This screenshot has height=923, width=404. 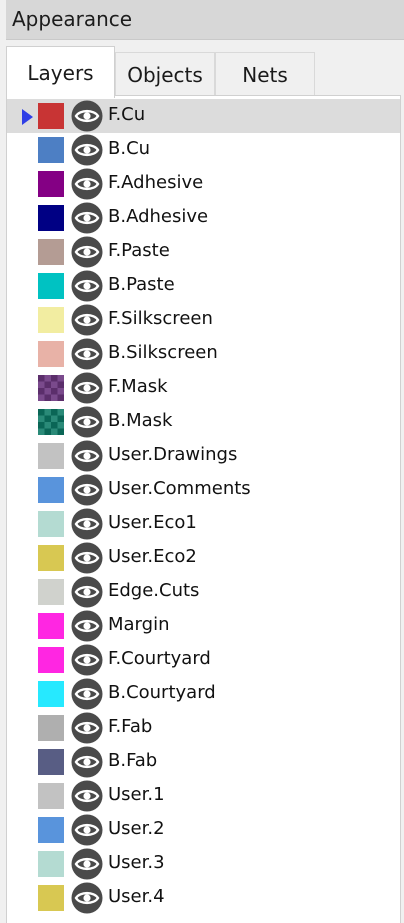 What do you see at coordinates (203, 116) in the screenshot?
I see `layer-row: F.Cu` at bounding box center [203, 116].